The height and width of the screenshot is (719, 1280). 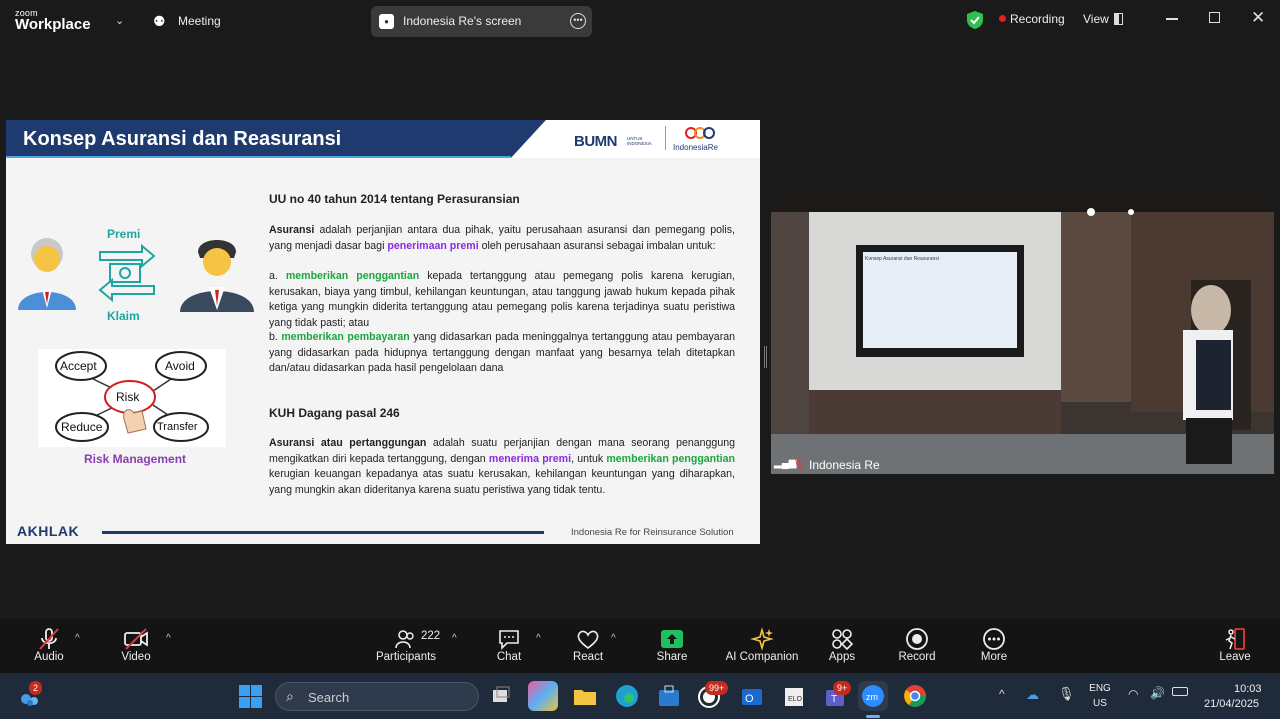 What do you see at coordinates (1235, 657) in the screenshot?
I see `leave-label: Leave` at bounding box center [1235, 657].